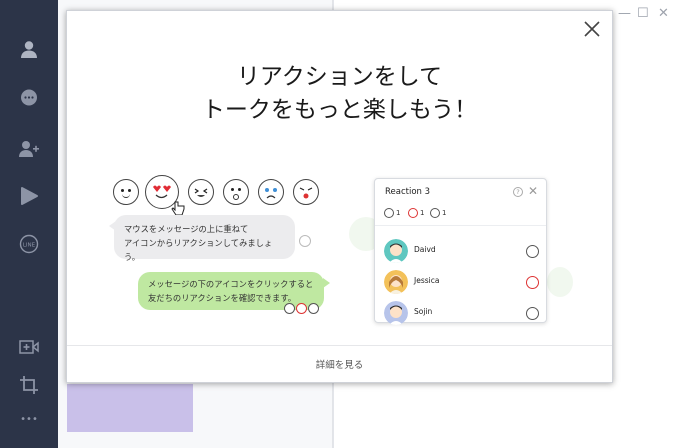 The image size is (680, 448). I want to click on sidebar: LINE •••, so click(29, 224).